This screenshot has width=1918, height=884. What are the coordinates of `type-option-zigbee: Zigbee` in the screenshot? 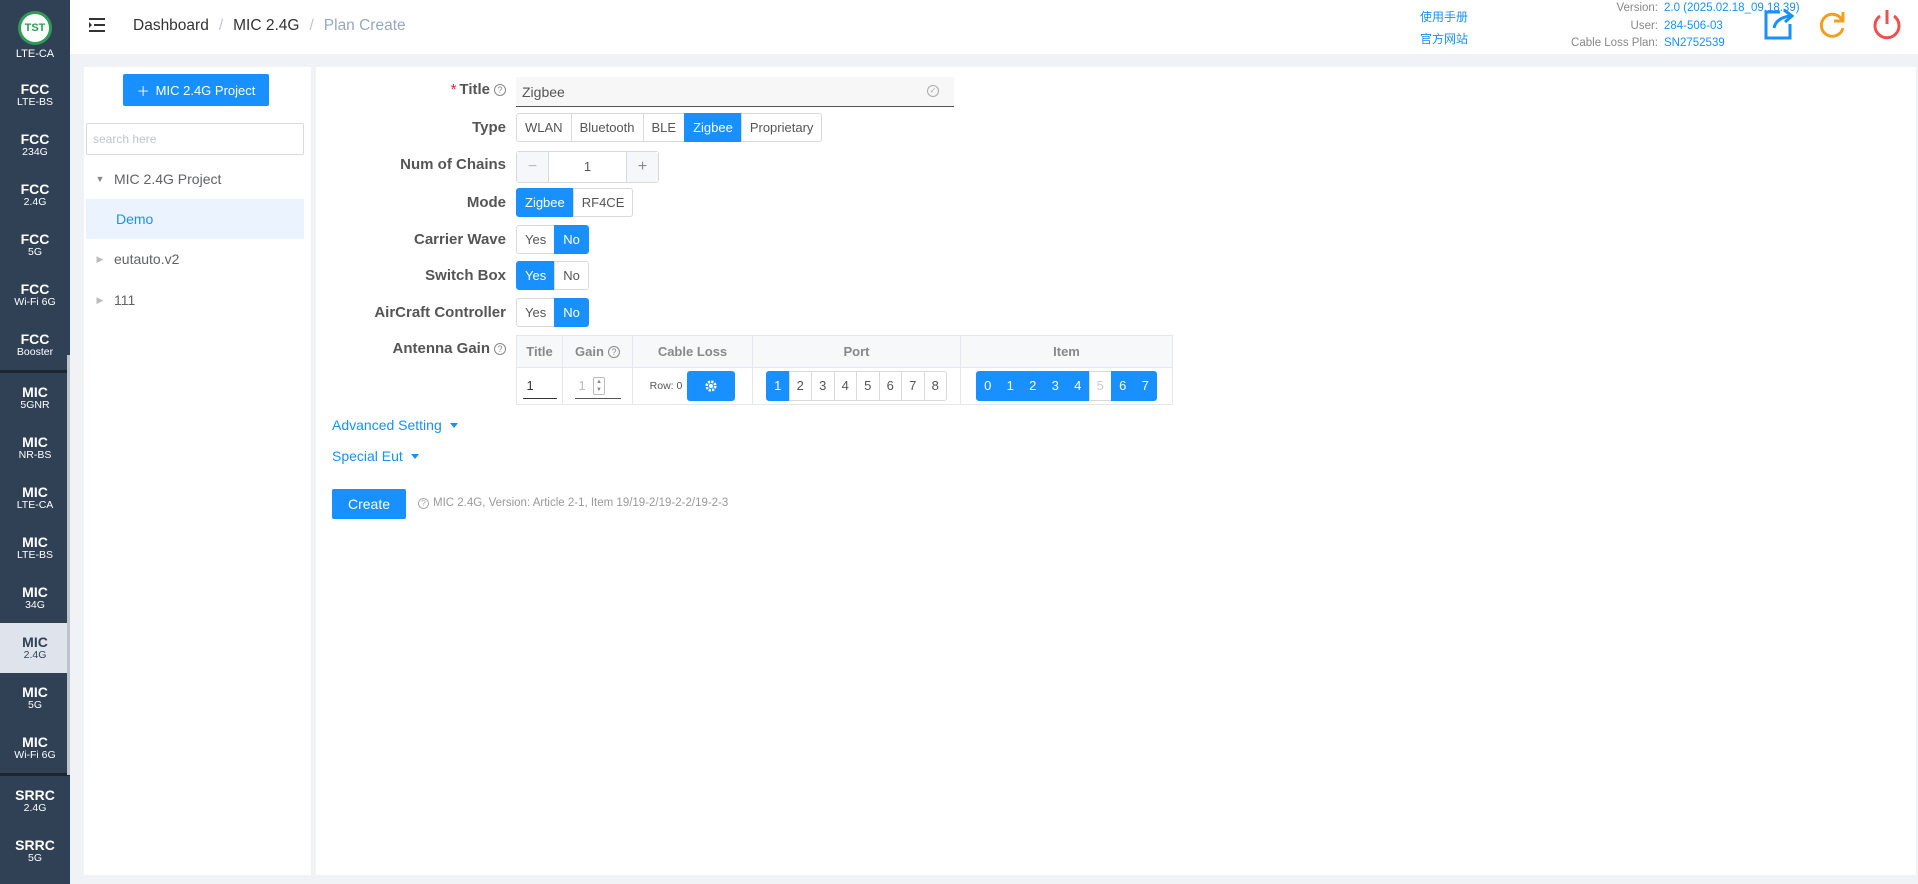 It's located at (713, 127).